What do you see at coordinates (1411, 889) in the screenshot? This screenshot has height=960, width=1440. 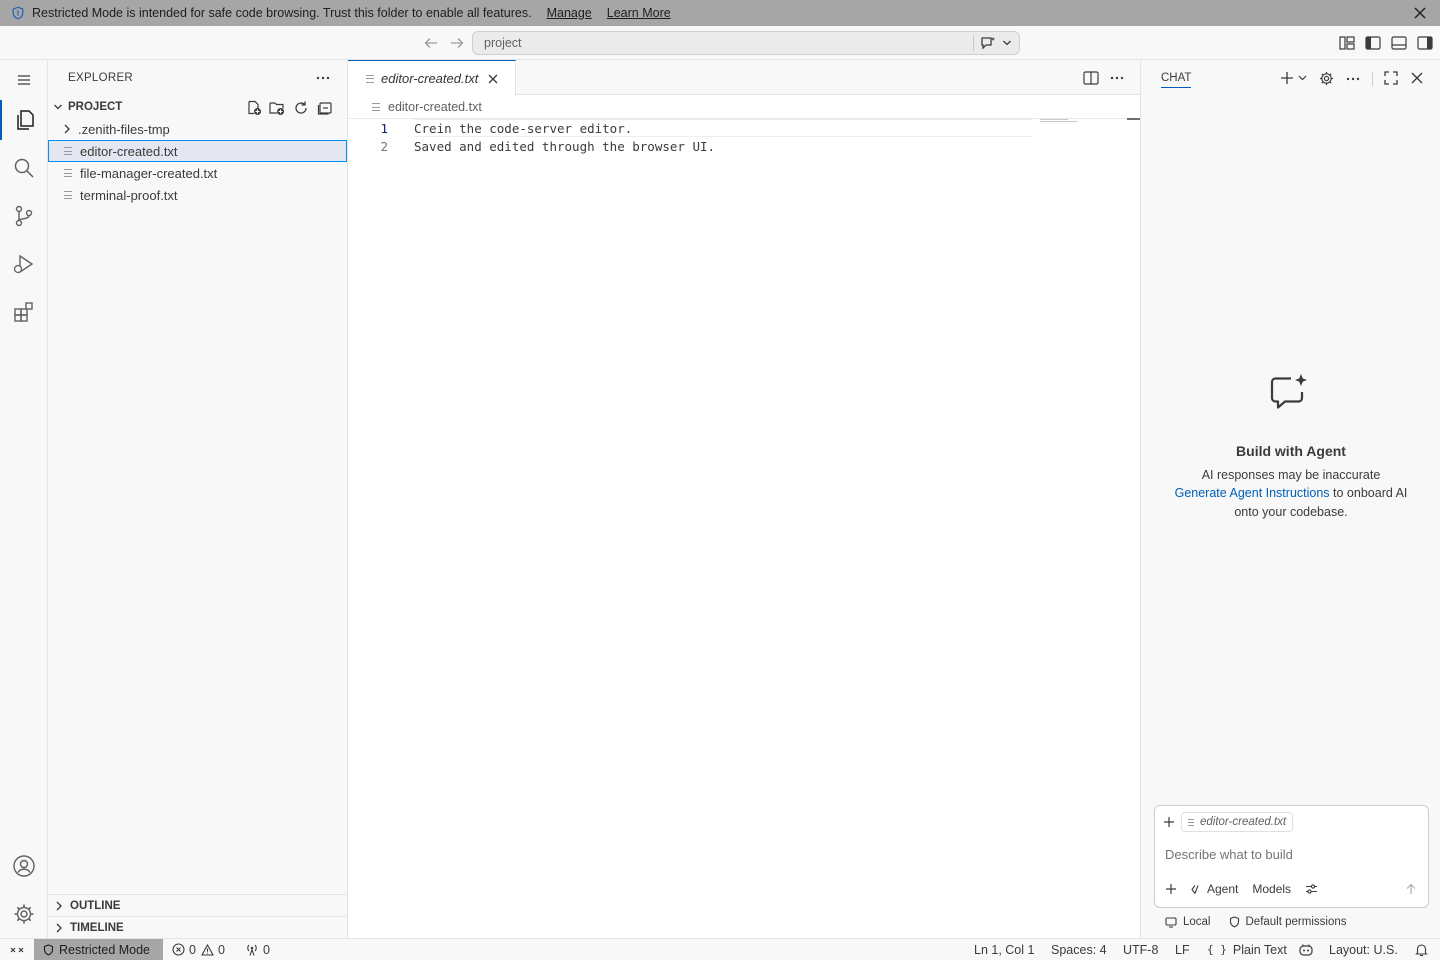 I see `send-arrow-icon` at bounding box center [1411, 889].